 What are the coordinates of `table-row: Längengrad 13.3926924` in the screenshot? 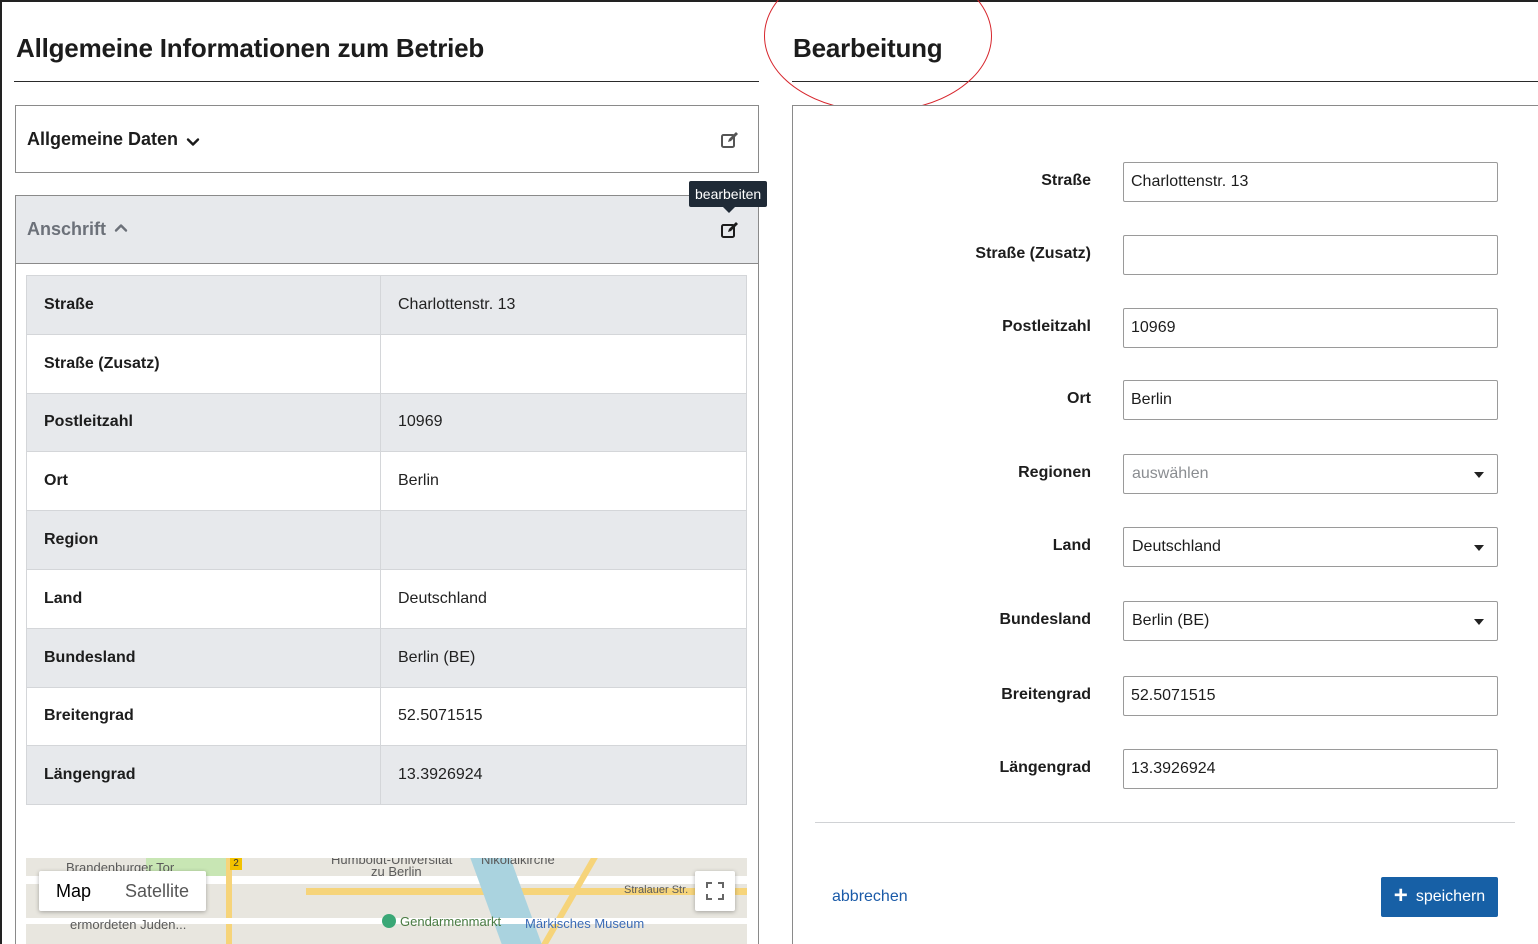 It's located at (386, 775).